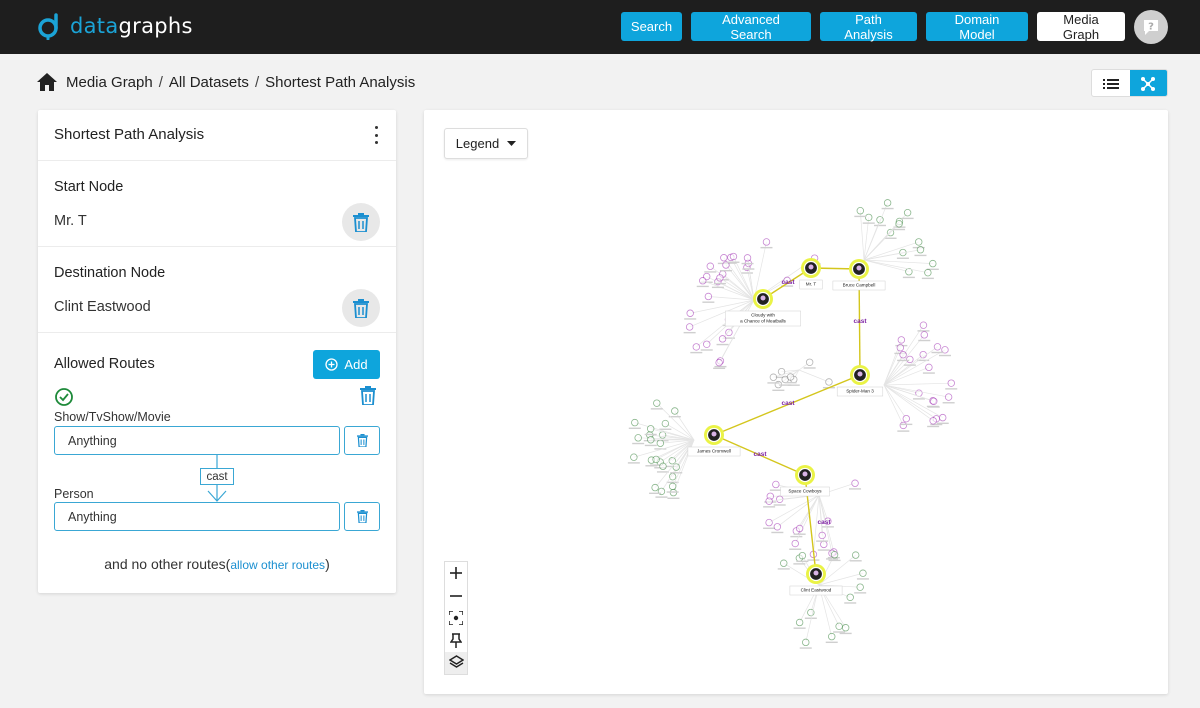 This screenshot has width=1200, height=708. Describe the element at coordinates (114, 26) in the screenshot. I see `logo: datagraphs` at that location.